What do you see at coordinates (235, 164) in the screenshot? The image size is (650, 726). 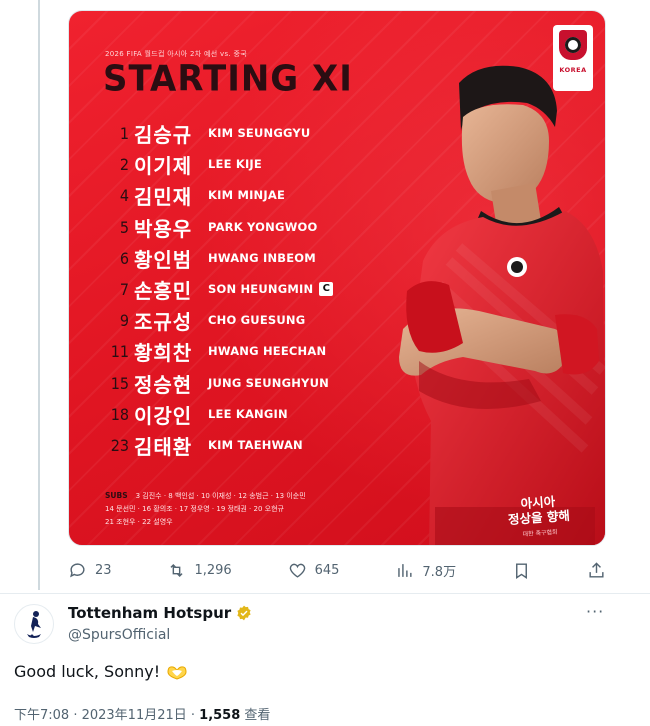 I see `player-english-name: LEE KIJE` at bounding box center [235, 164].